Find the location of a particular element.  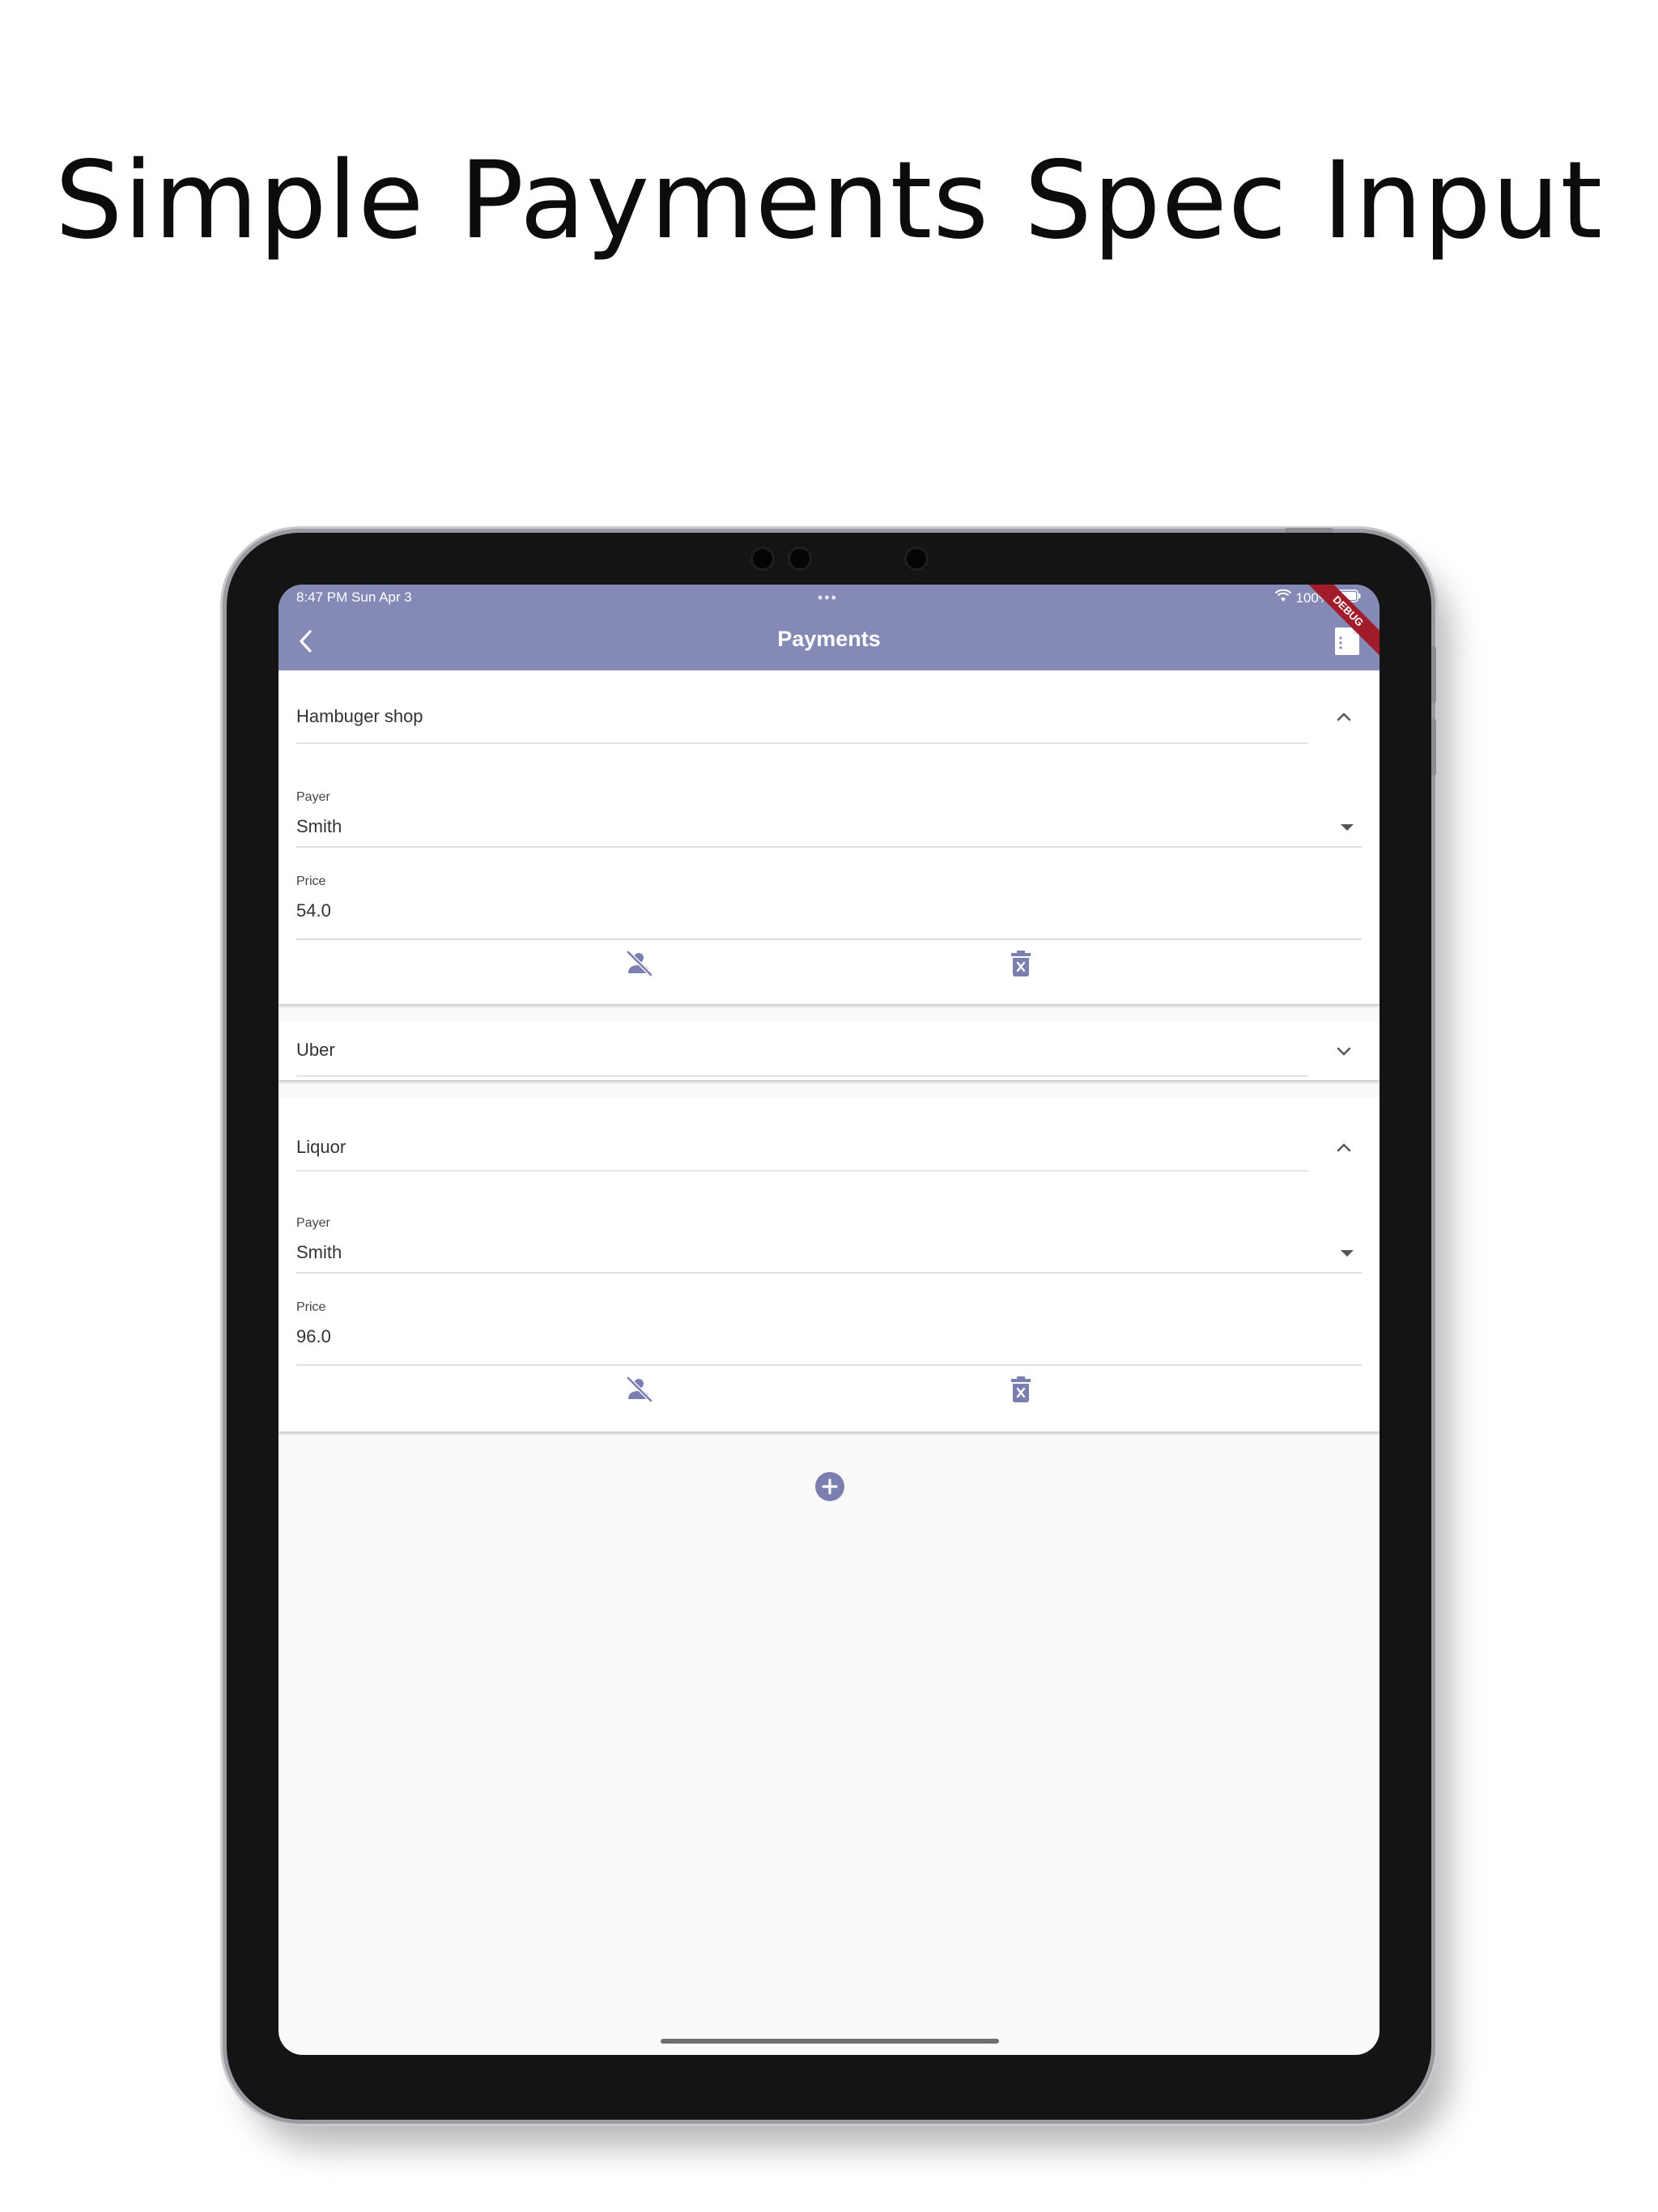

payment-title: Hambuger shop is located at coordinates (359, 716).